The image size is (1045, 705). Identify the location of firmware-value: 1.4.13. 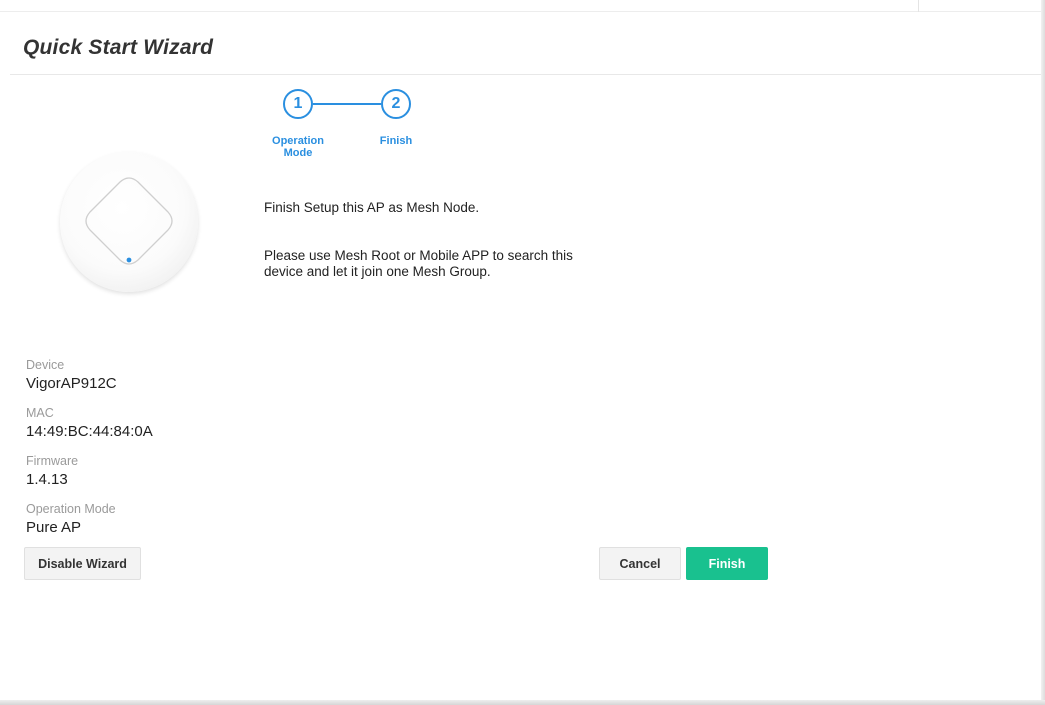
(47, 479).